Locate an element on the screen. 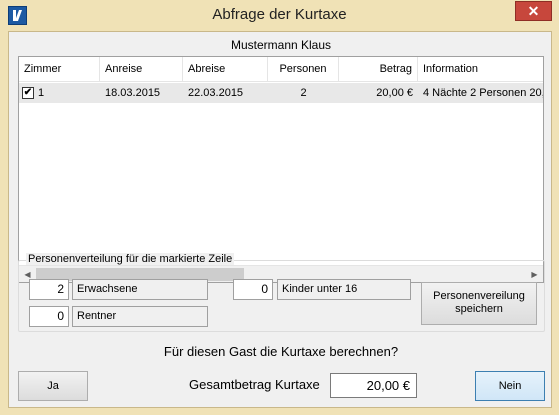  seniors-label: Rentner is located at coordinates (140, 316).